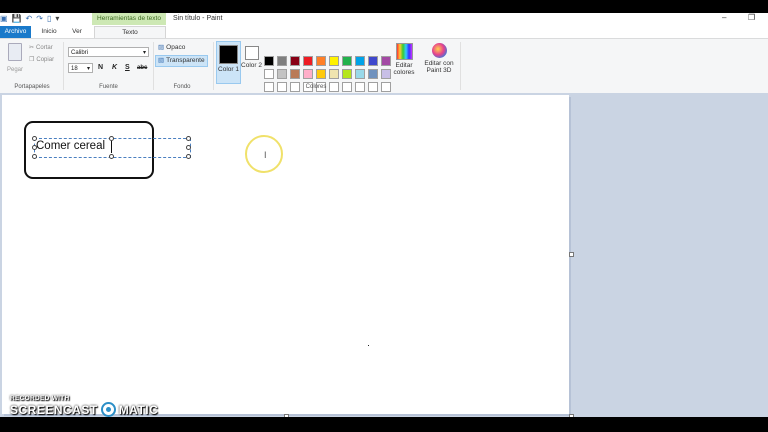  Describe the element at coordinates (176, 47) in the screenshot. I see `opaque-label: Opaco` at that location.